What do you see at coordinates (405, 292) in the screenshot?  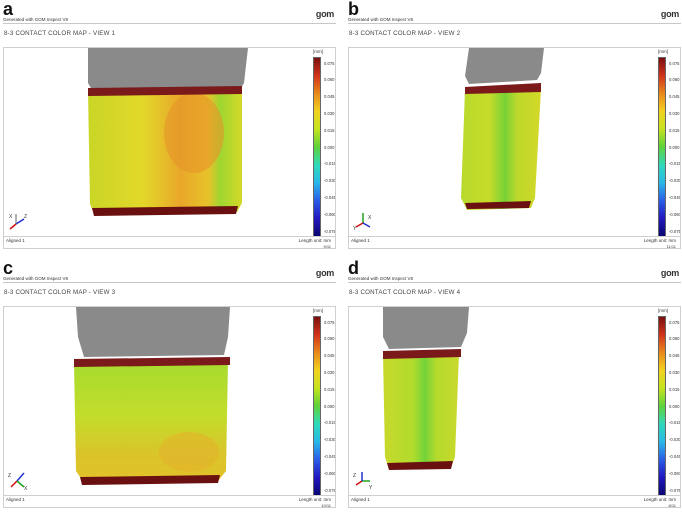 I see `view-title: 8-3 CONTACT COLOR MAP - VIEW 4` at bounding box center [405, 292].